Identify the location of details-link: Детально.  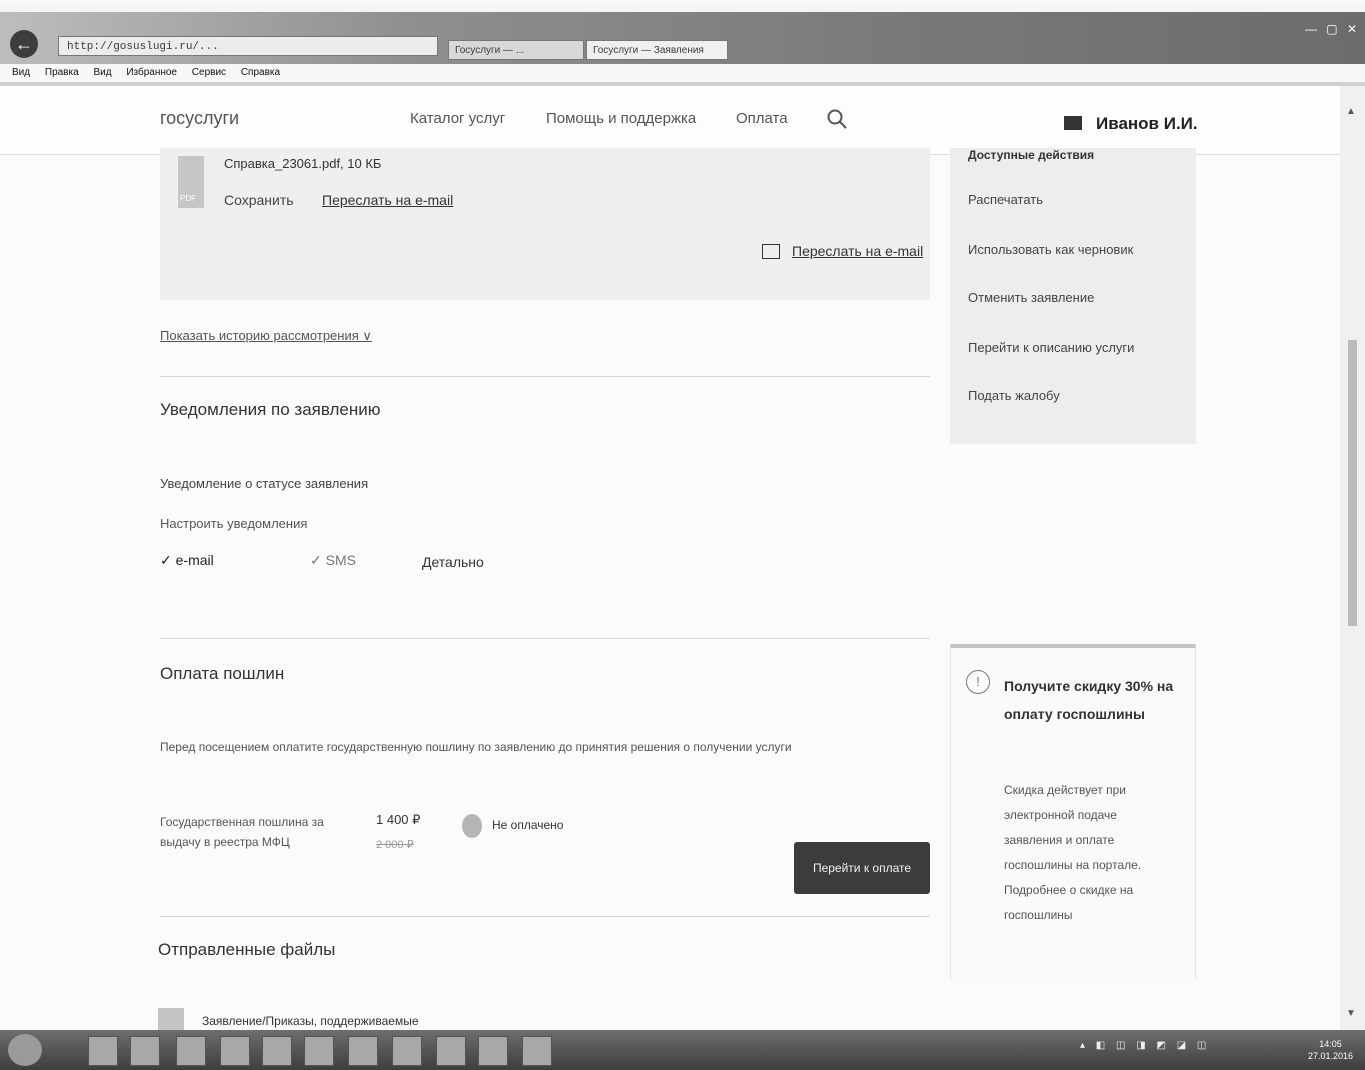
(453, 562).